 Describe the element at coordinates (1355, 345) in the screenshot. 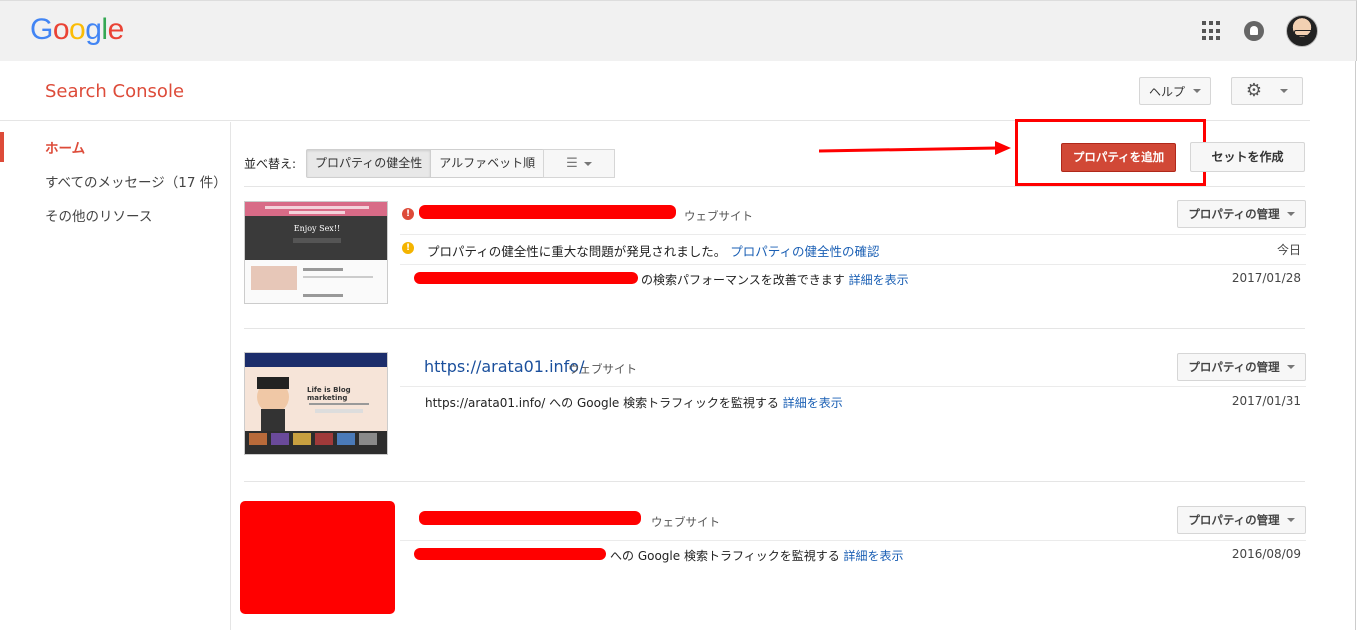

I see `window-edge` at that location.